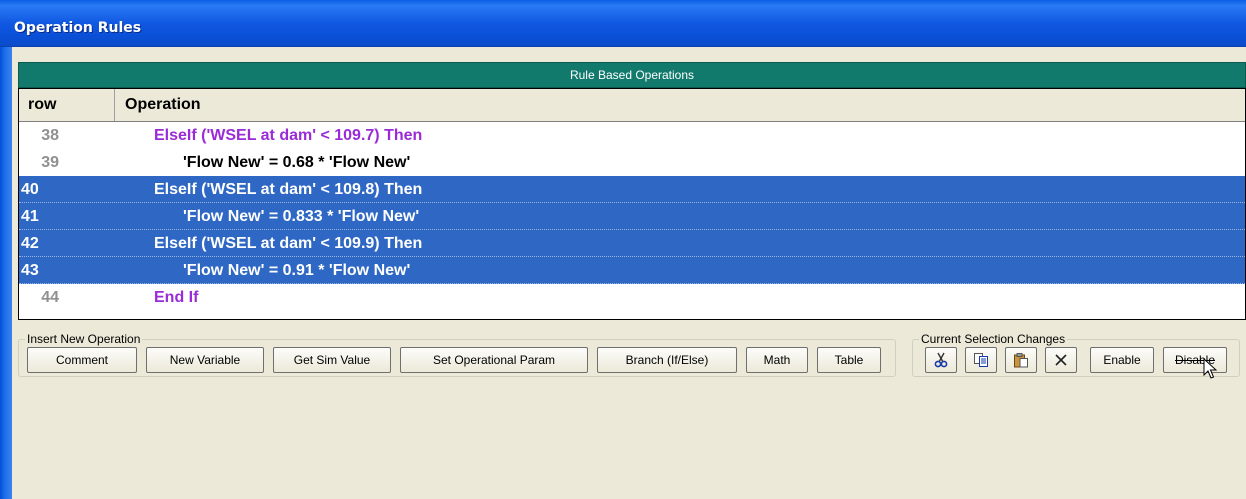  I want to click on mouse-cursor-icon, so click(1210, 368).